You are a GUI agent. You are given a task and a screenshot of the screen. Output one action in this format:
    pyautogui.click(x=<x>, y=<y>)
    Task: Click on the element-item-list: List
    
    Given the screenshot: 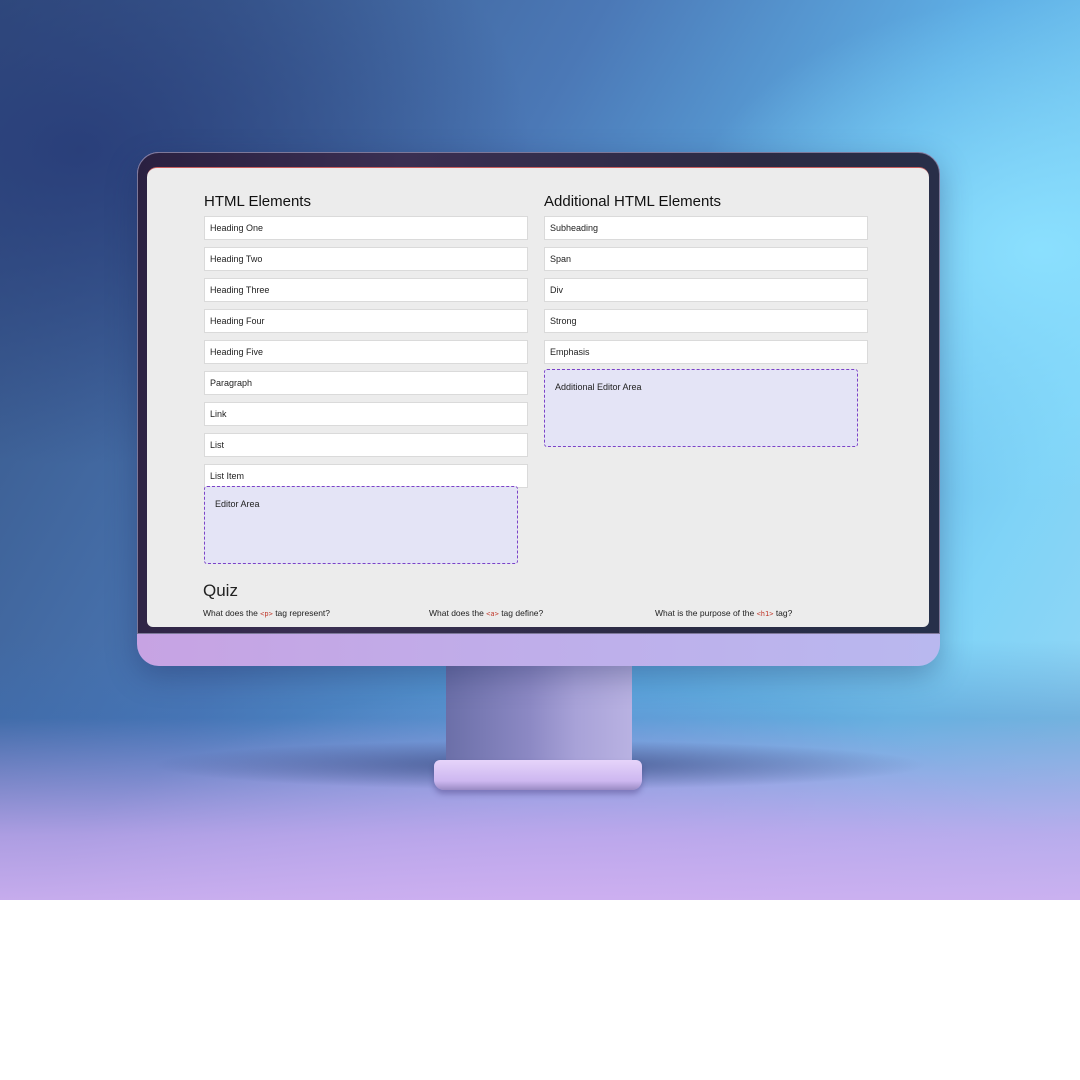 What is the action you would take?
    pyautogui.click(x=366, y=445)
    